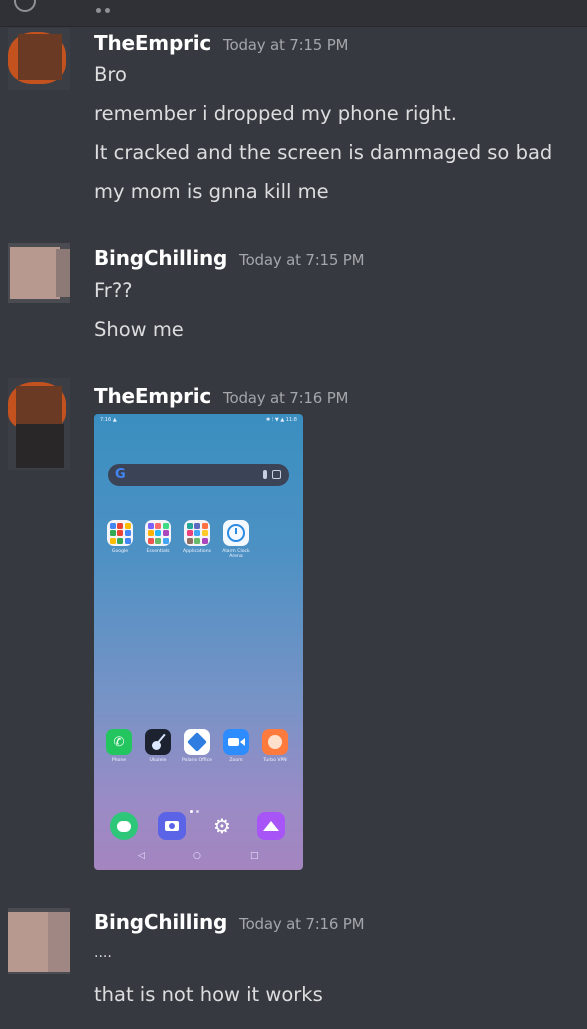 Image resolution: width=587 pixels, height=1029 pixels. Describe the element at coordinates (158, 533) in the screenshot. I see `essentials-folder-icon` at that location.